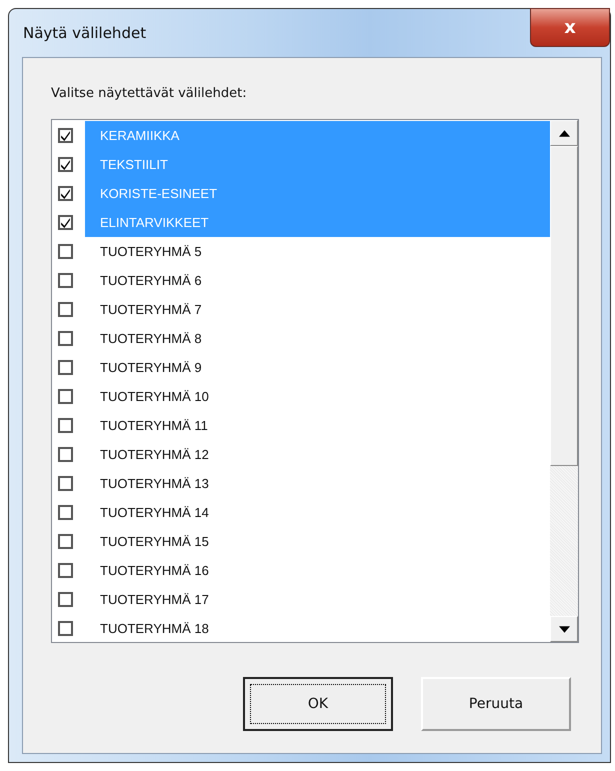  I want to click on scroll-down-button, so click(564, 629).